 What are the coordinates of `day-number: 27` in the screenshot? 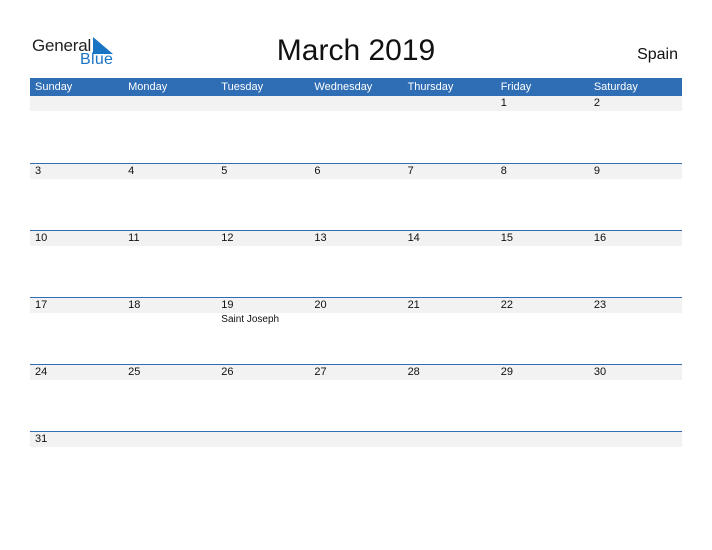 It's located at (320, 372).